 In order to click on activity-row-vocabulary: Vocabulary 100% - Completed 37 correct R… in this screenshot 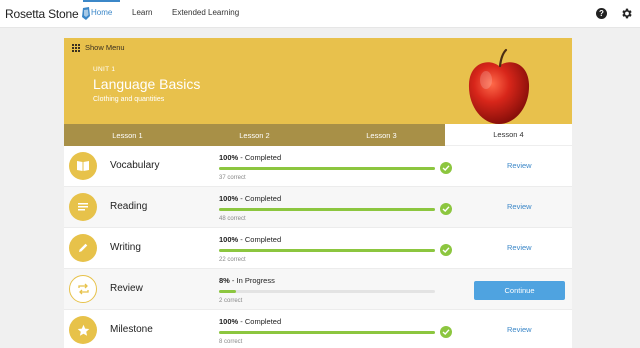, I will do `click(318, 166)`.